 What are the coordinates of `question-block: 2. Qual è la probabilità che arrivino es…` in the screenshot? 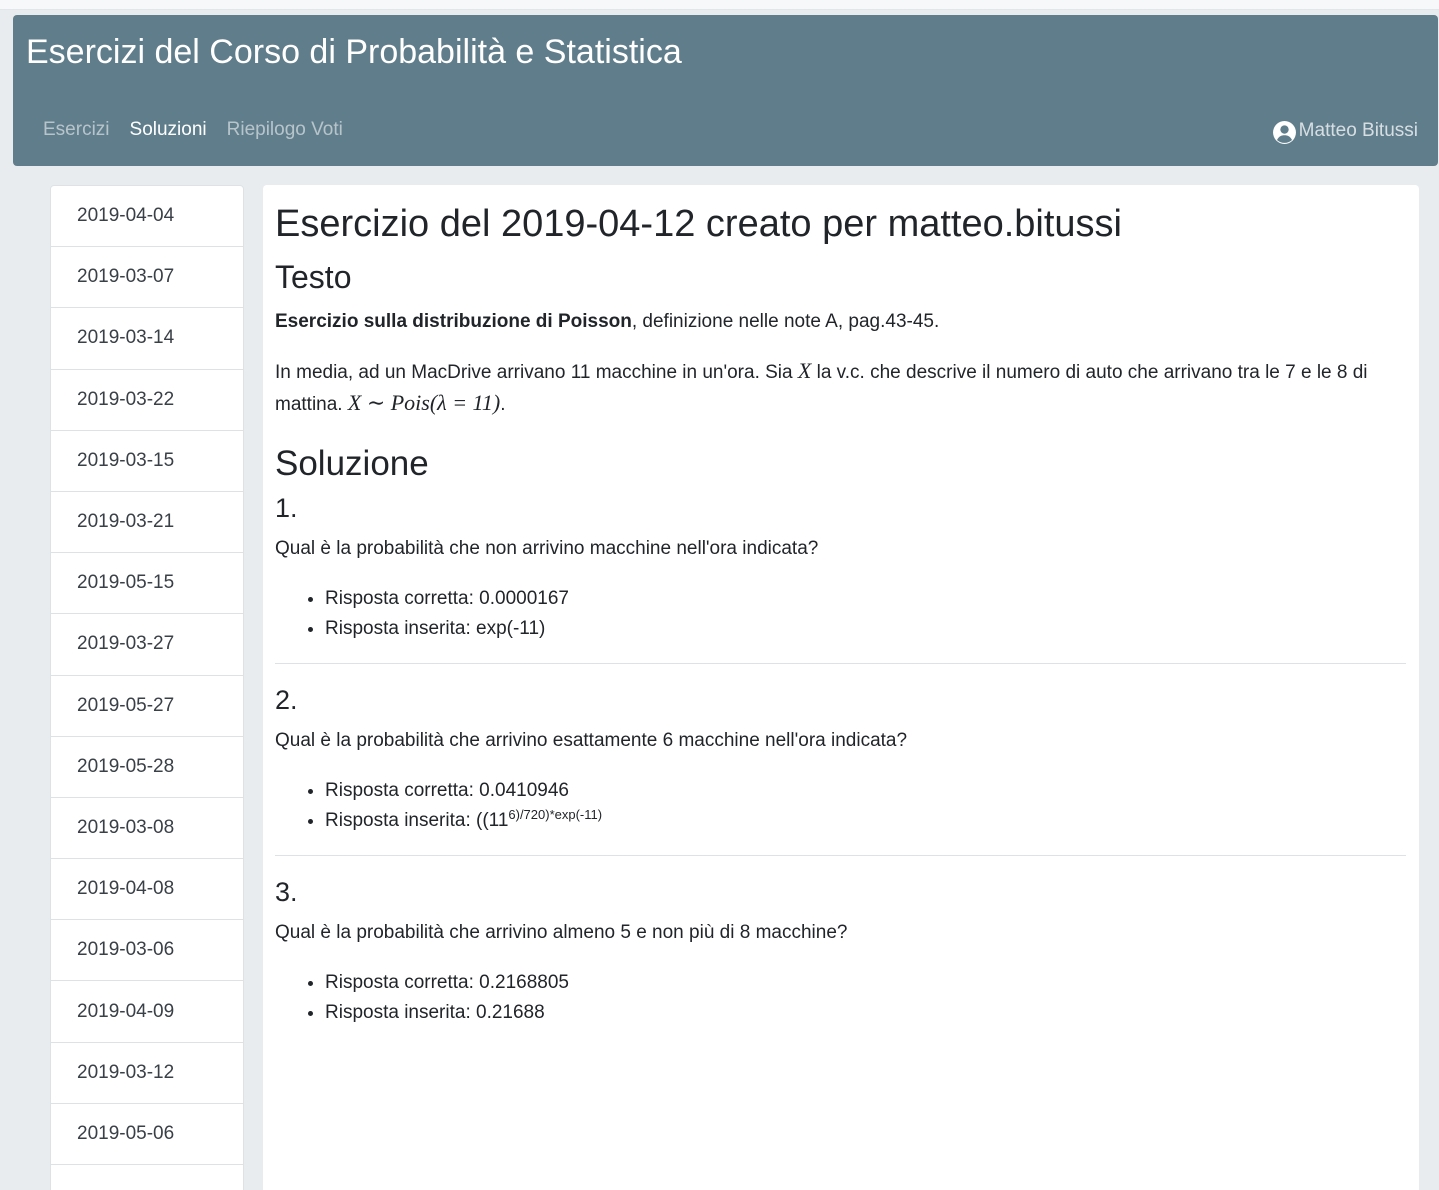 It's located at (841, 769).